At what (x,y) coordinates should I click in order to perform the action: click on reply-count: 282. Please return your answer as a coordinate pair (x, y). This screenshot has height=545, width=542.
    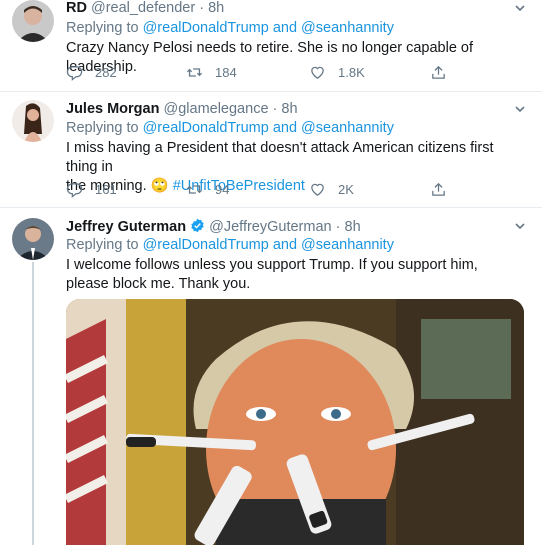
    Looking at the image, I should click on (106, 72).